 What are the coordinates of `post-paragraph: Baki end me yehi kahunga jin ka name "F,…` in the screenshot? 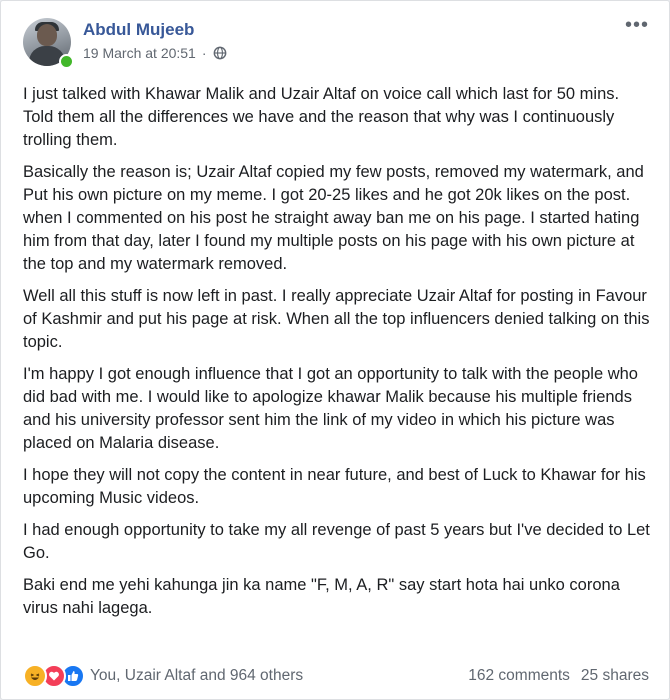 It's located at (321, 596).